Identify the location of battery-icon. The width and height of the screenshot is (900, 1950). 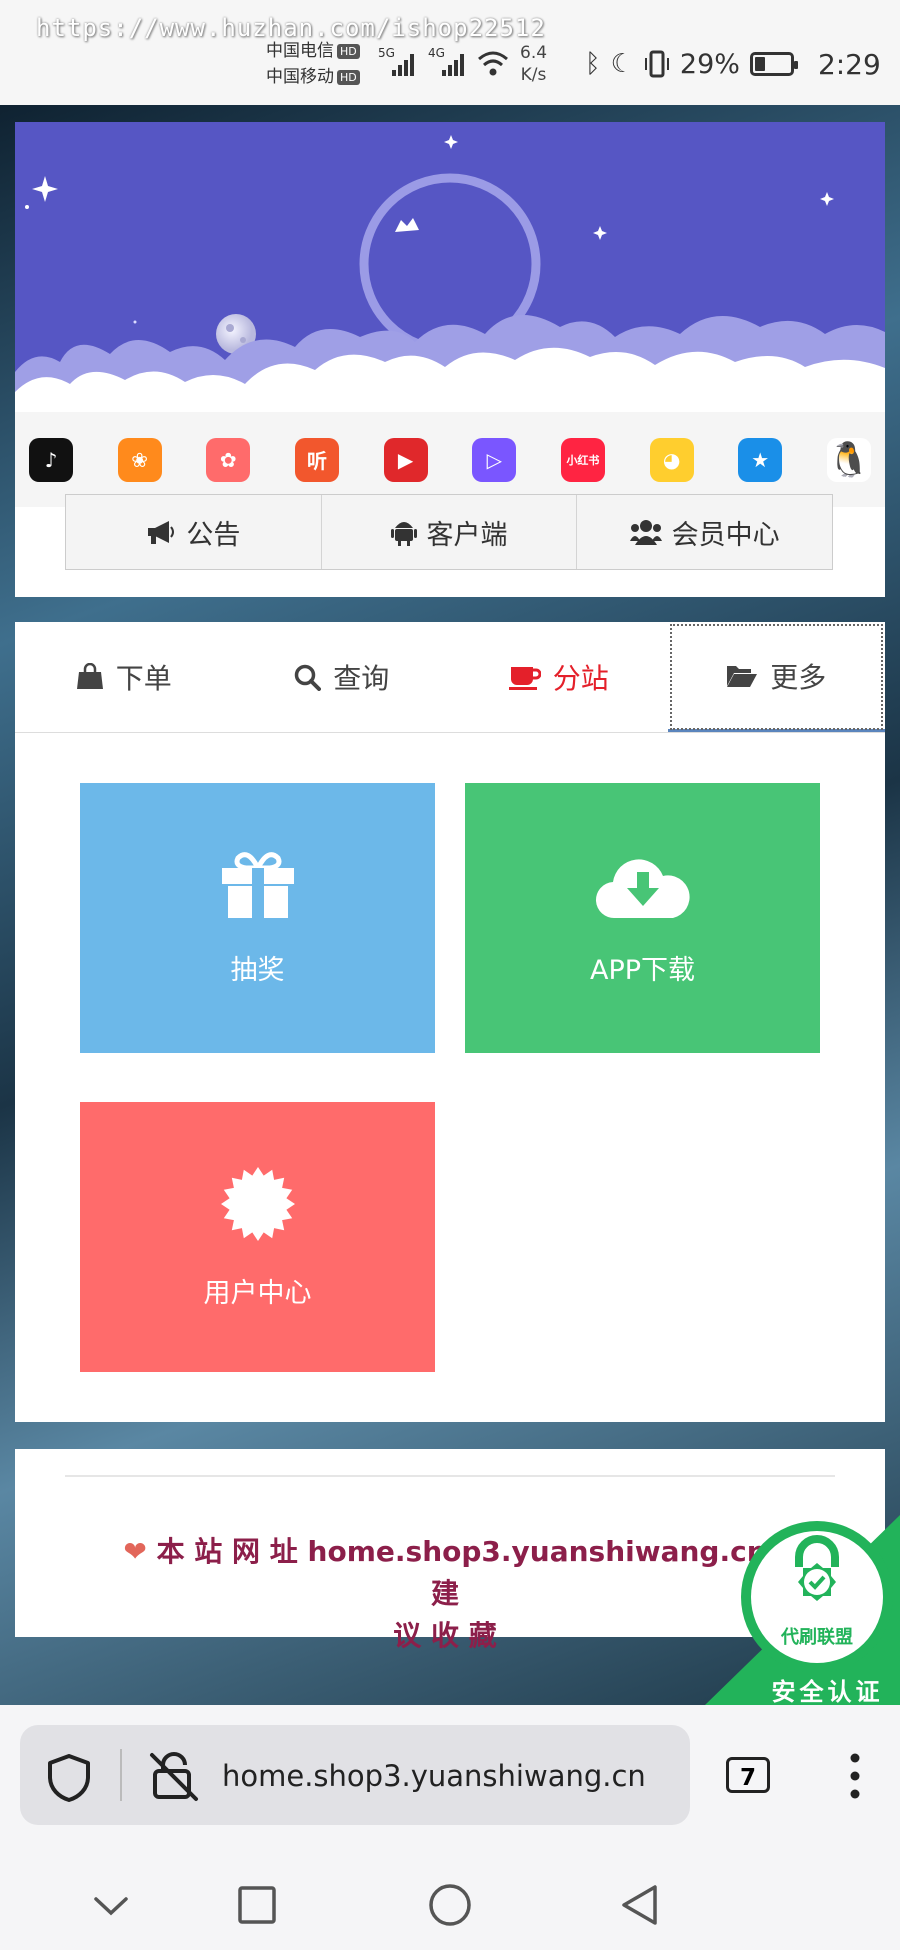
(773, 64).